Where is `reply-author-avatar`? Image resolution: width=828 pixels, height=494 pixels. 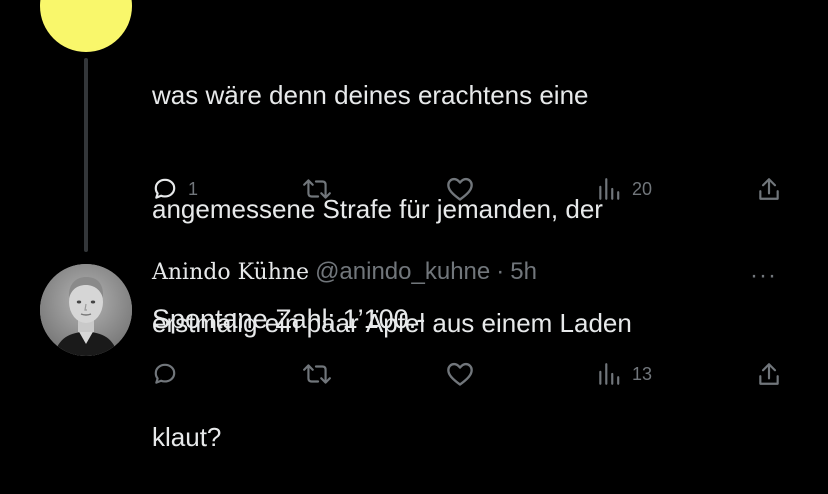
reply-author-avatar is located at coordinates (86, 310).